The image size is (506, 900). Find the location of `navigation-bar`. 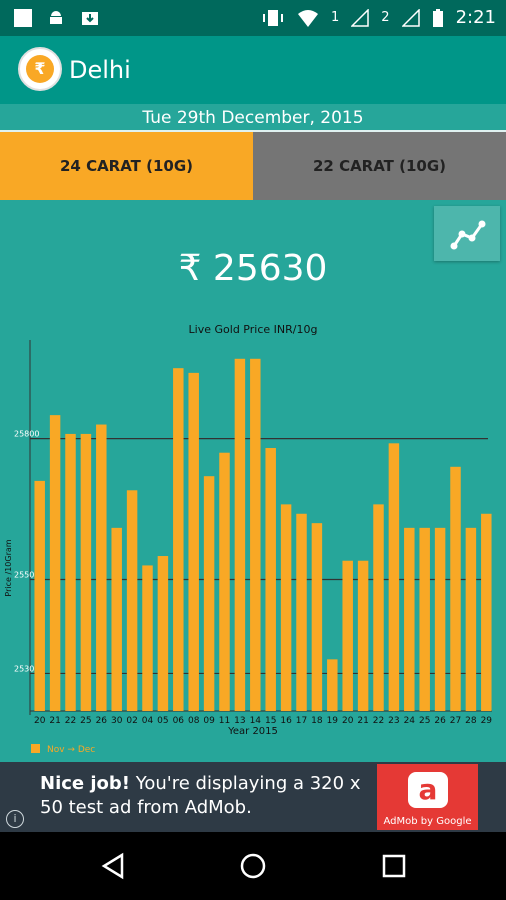

navigation-bar is located at coordinates (253, 866).